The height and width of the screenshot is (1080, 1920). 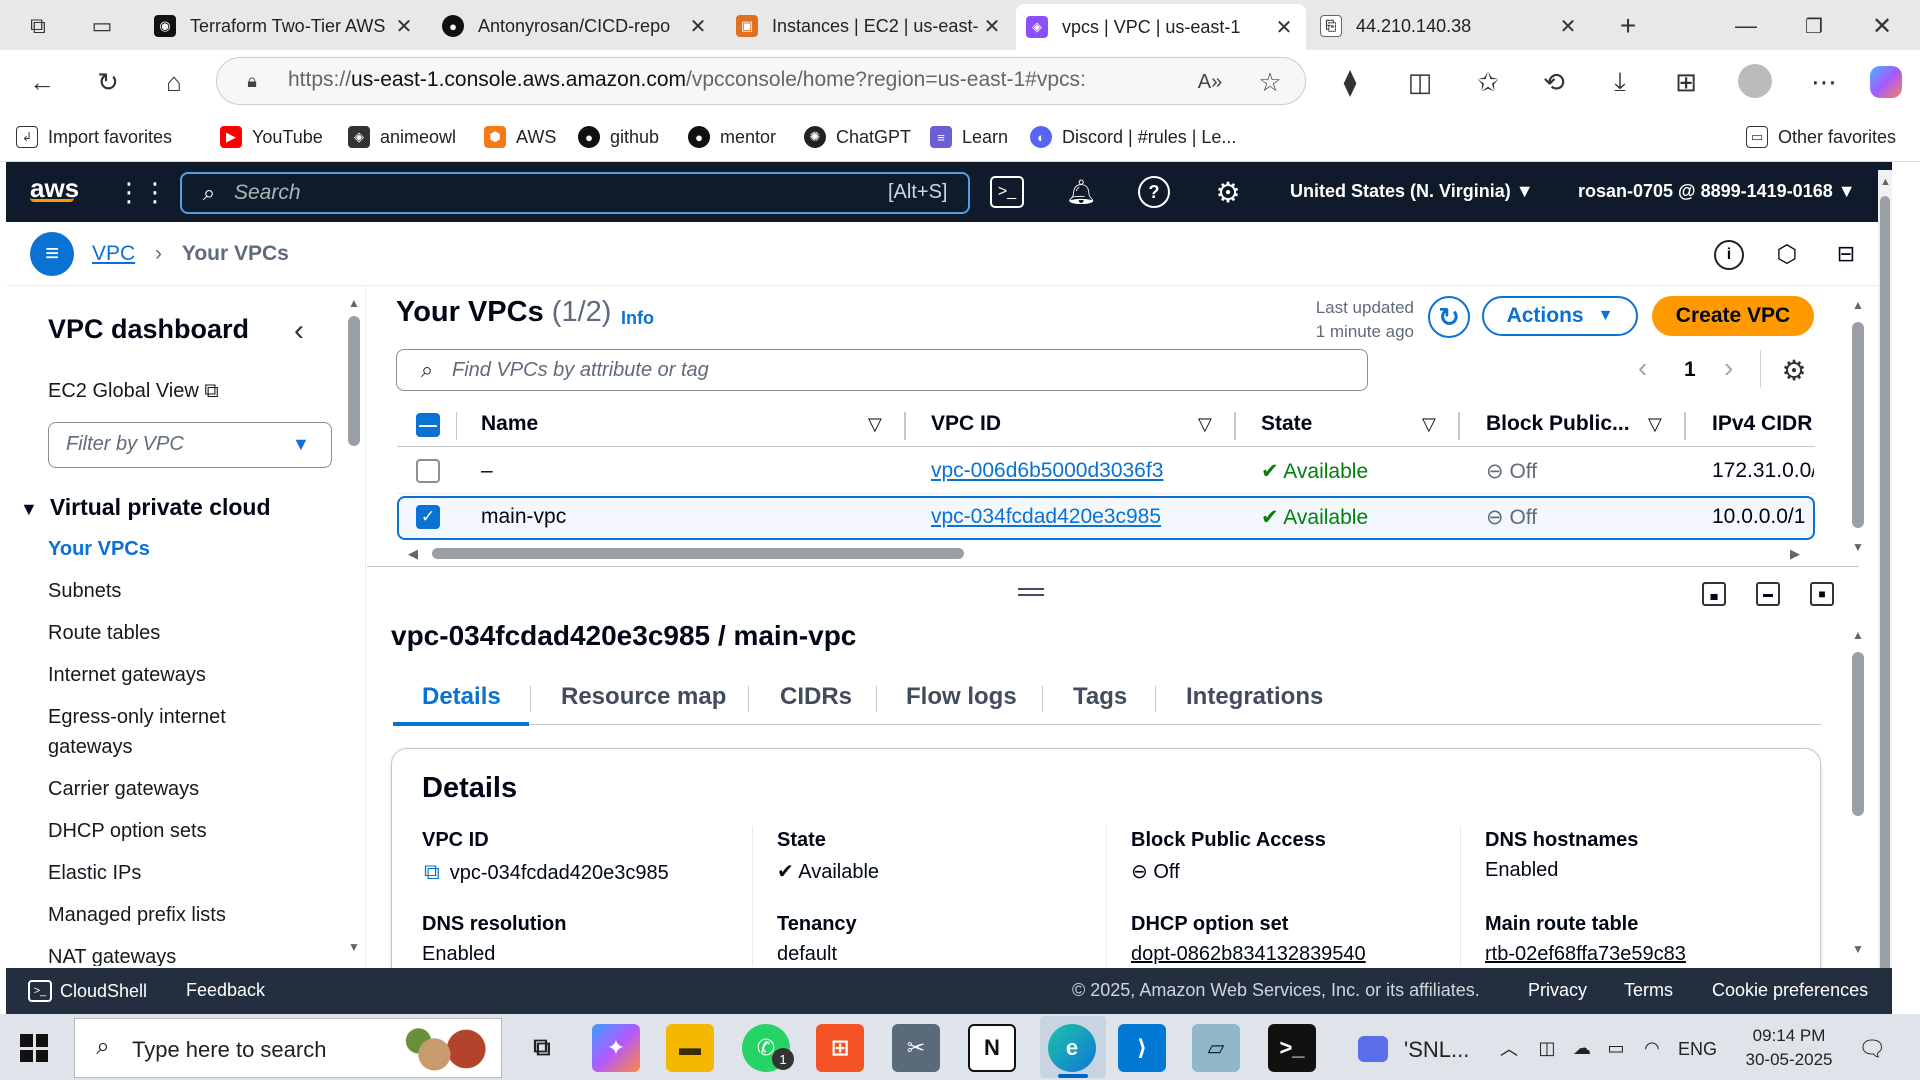 What do you see at coordinates (1557, 990) in the screenshot?
I see `privacy-link: Privacy` at bounding box center [1557, 990].